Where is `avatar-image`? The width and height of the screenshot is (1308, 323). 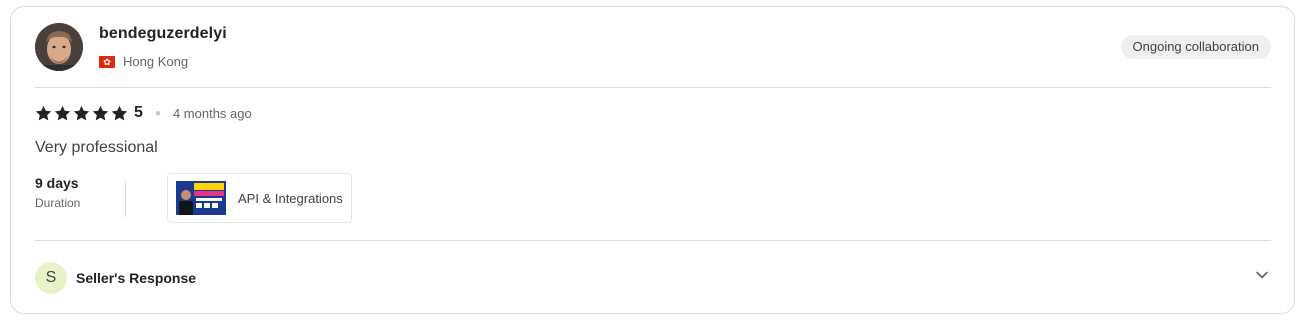
avatar-image is located at coordinates (59, 47).